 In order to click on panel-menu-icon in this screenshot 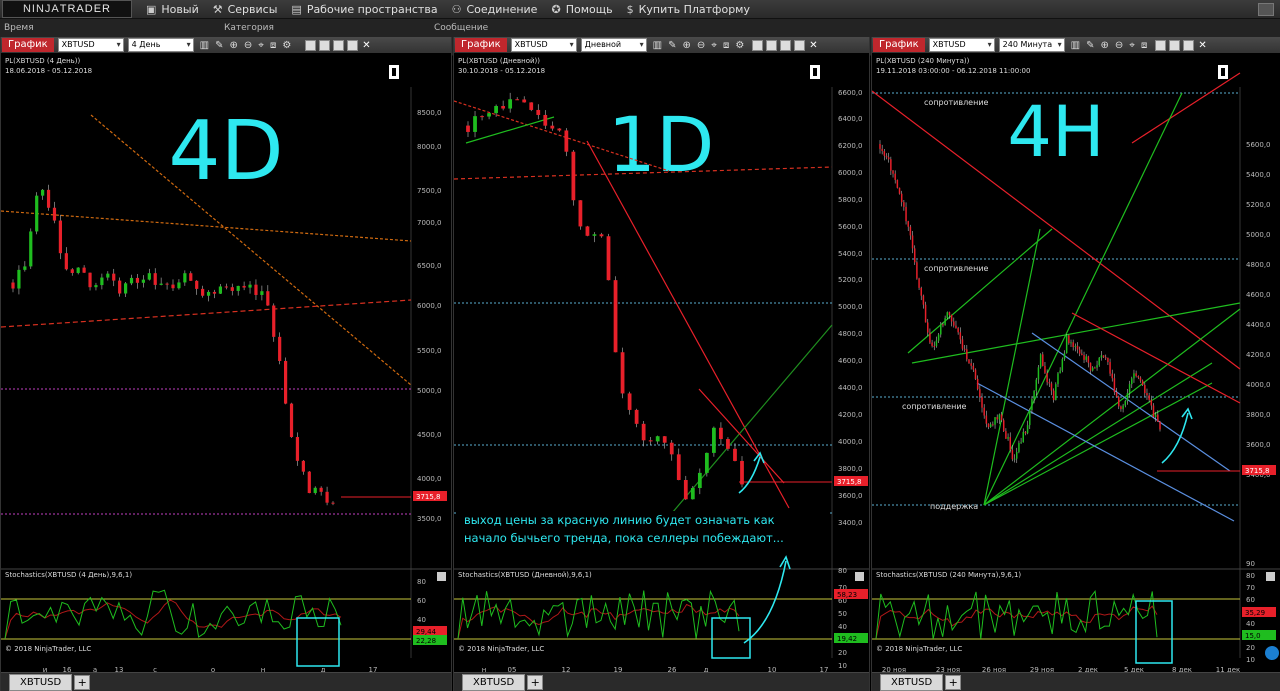, I will do `click(441, 576)`.